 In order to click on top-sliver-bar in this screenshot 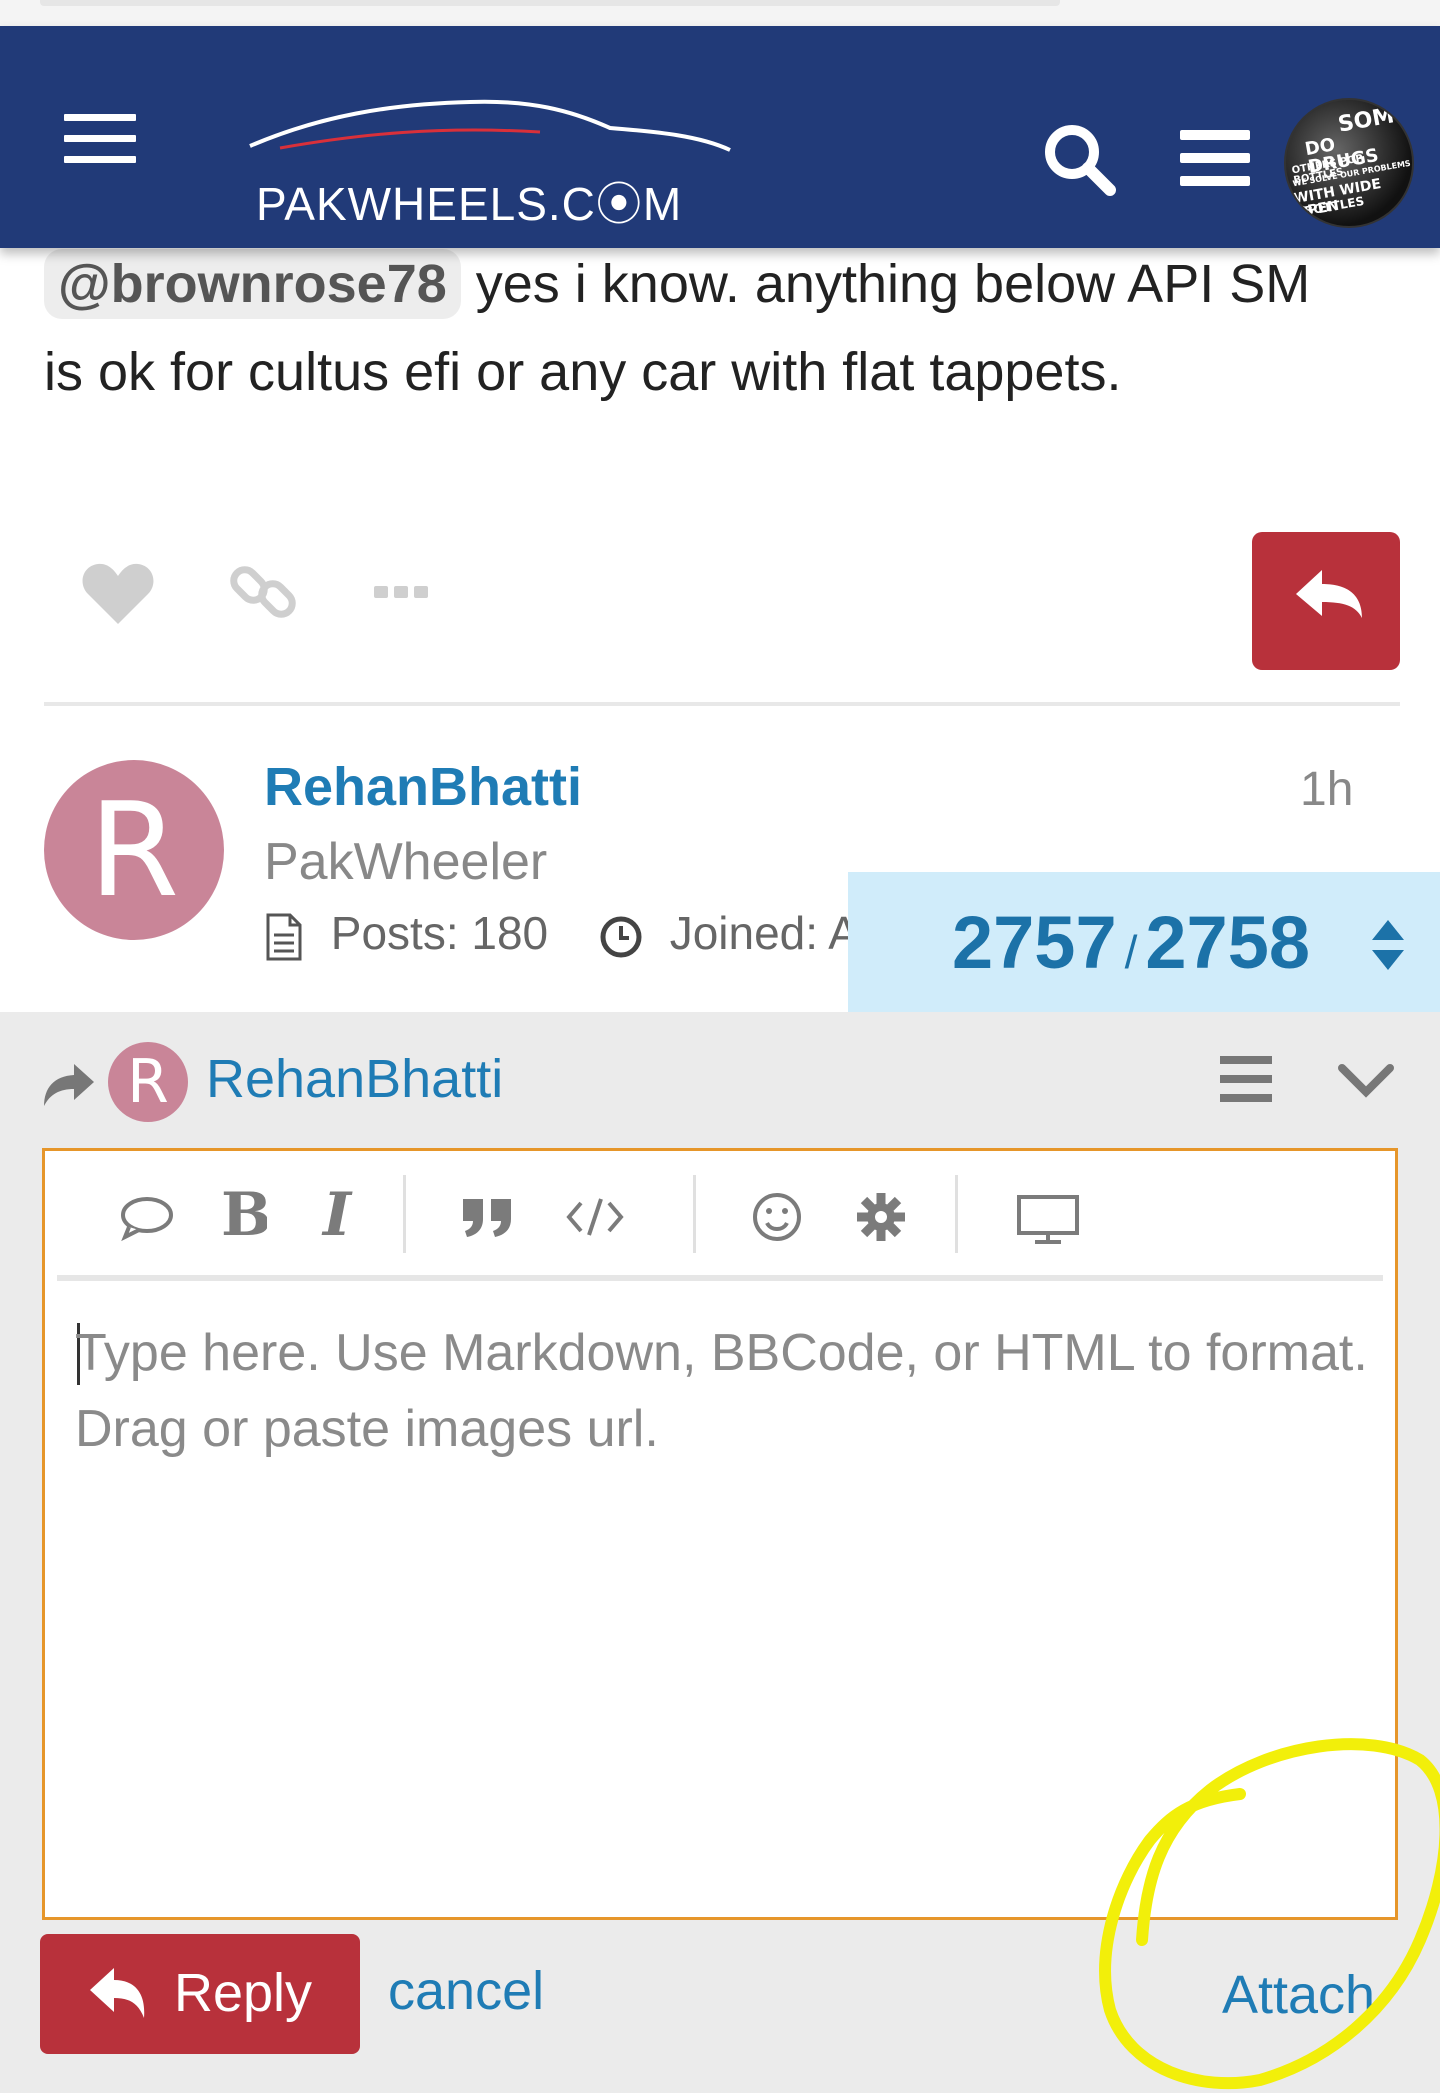, I will do `click(550, 3)`.